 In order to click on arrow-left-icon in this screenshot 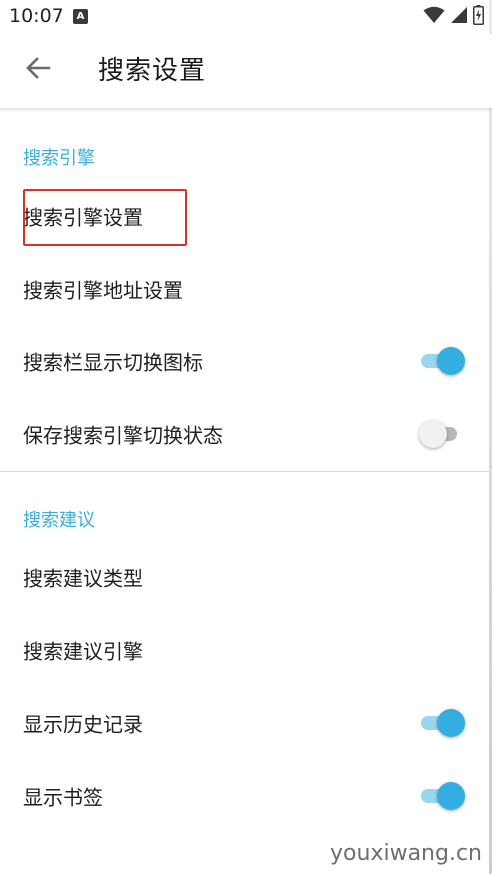, I will do `click(38, 70)`.